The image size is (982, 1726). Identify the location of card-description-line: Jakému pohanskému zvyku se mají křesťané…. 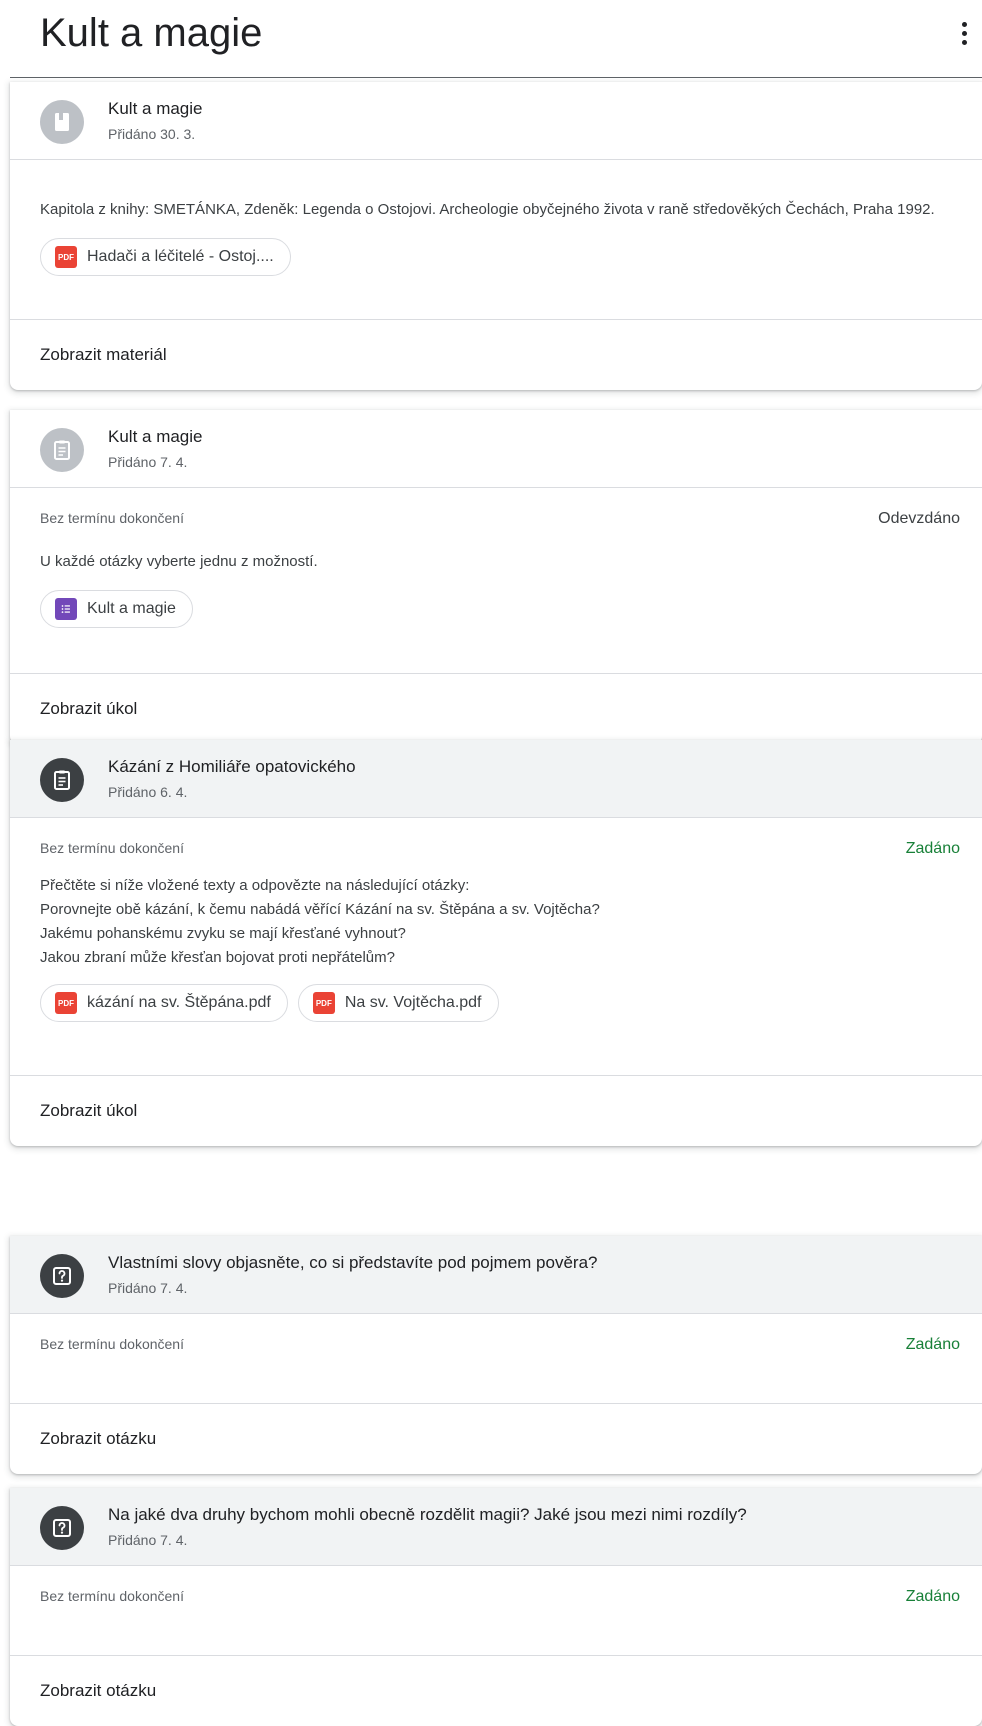
(223, 933).